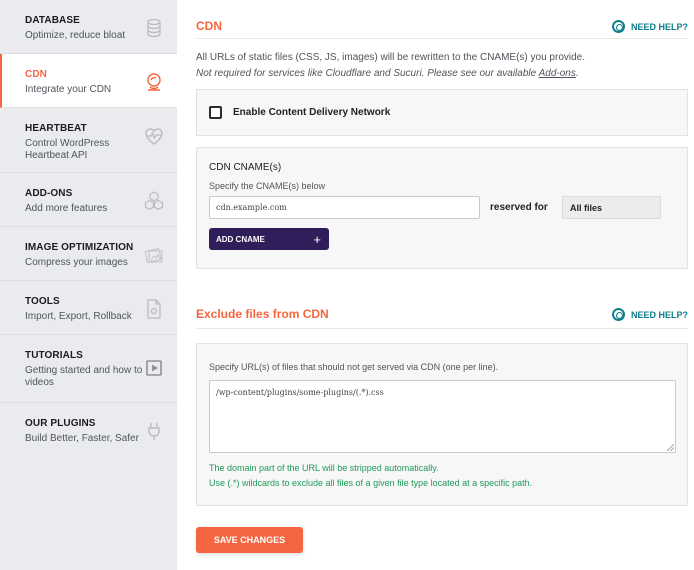 This screenshot has height=570, width=694. I want to click on addons-icon, so click(154, 200).